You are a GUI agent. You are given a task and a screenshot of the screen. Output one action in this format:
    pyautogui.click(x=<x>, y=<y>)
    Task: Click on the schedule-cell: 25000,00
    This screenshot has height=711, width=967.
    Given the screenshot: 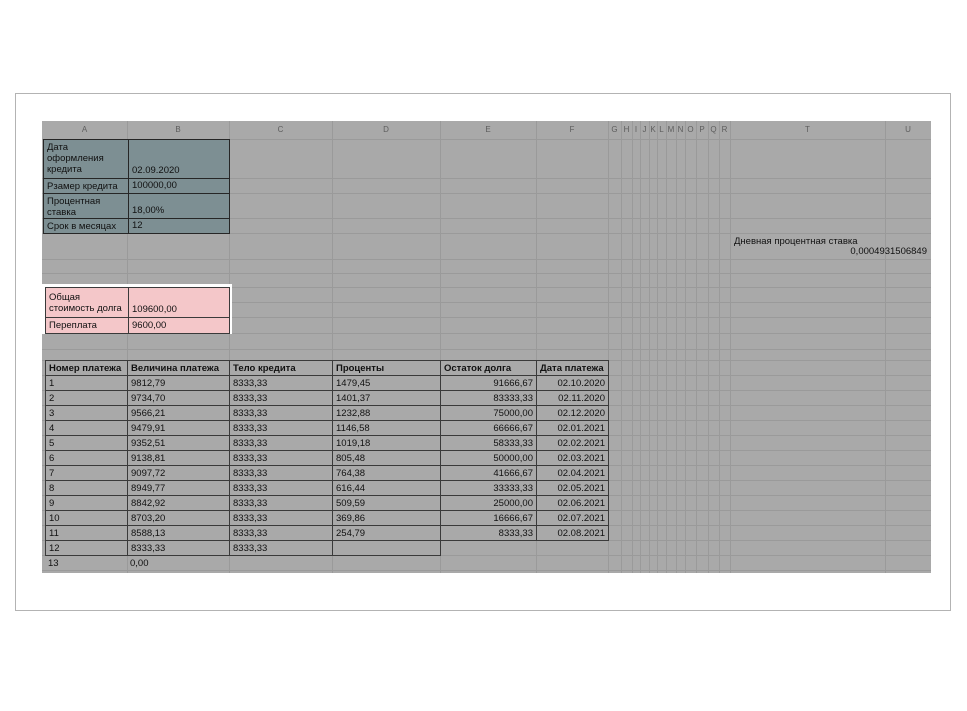 What is the action you would take?
    pyautogui.click(x=488, y=503)
    